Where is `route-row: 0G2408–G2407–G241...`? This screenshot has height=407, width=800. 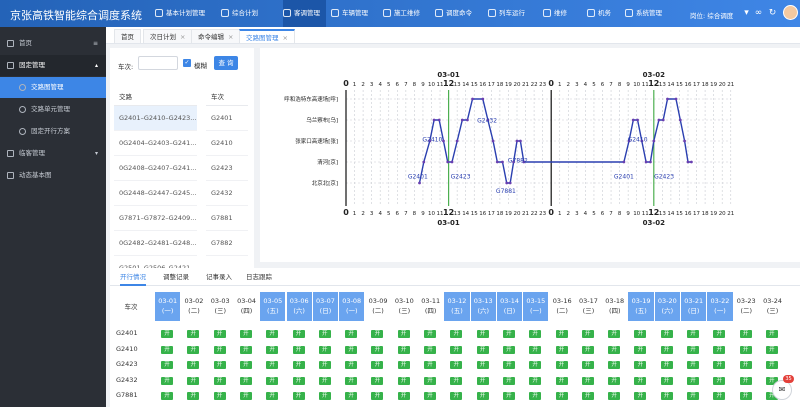 route-row: 0G2408–G2407–G241... is located at coordinates (155, 168).